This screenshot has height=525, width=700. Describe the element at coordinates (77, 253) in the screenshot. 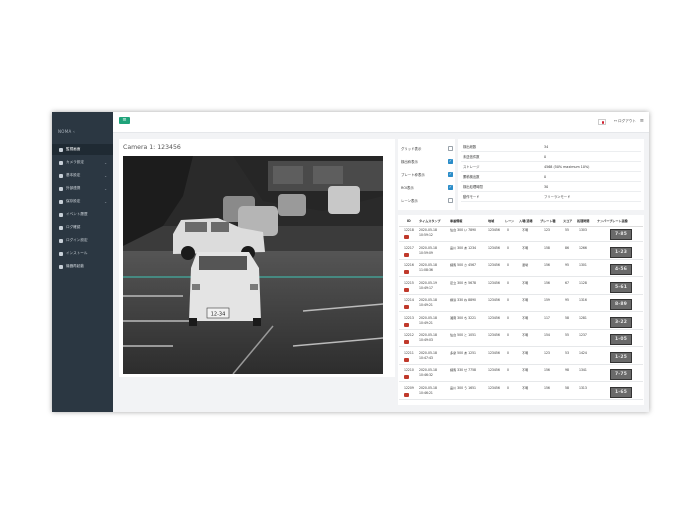

I see `sidebar-item-label: インストール` at that location.